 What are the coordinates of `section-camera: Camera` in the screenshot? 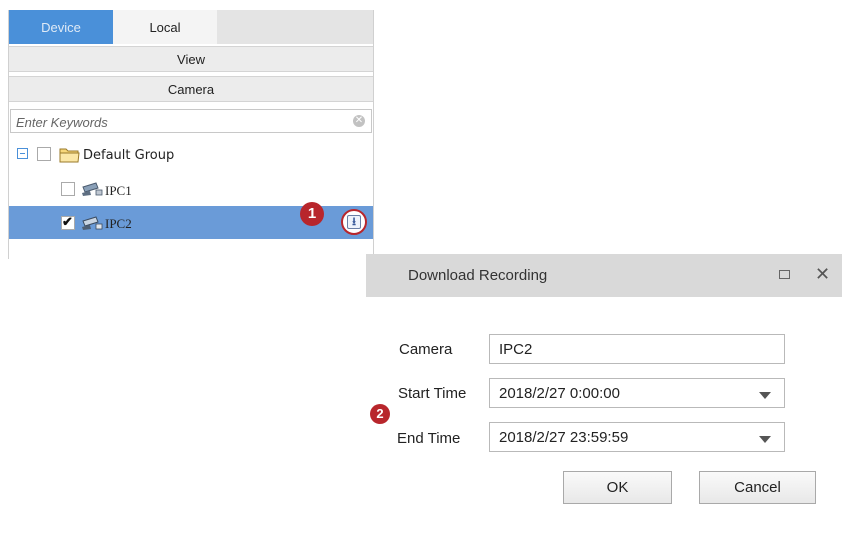 It's located at (191, 89).